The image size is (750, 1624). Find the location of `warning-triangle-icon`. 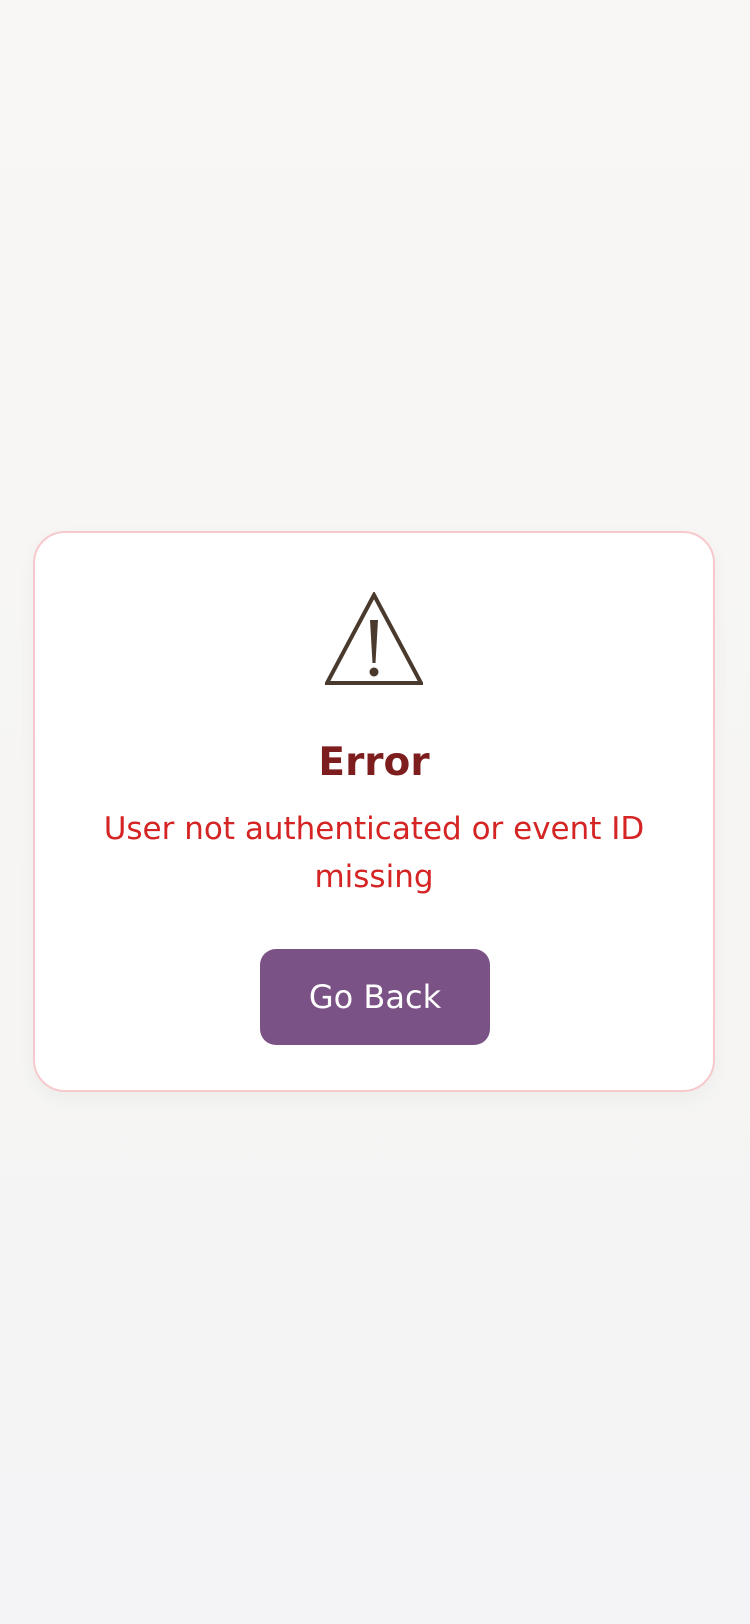

warning-triangle-icon is located at coordinates (374, 638).